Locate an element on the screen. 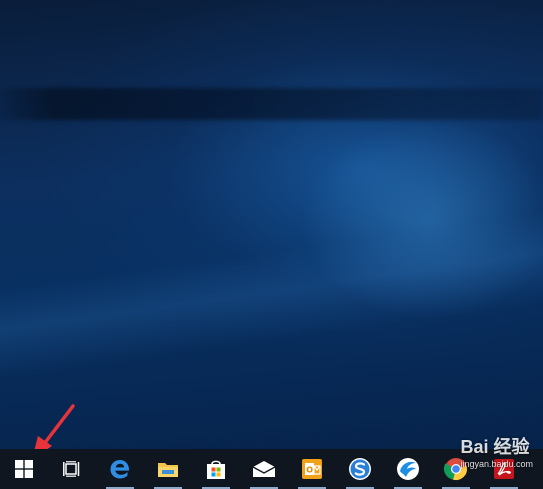 This screenshot has height=489, width=543. outlook-icon: O is located at coordinates (312, 469).